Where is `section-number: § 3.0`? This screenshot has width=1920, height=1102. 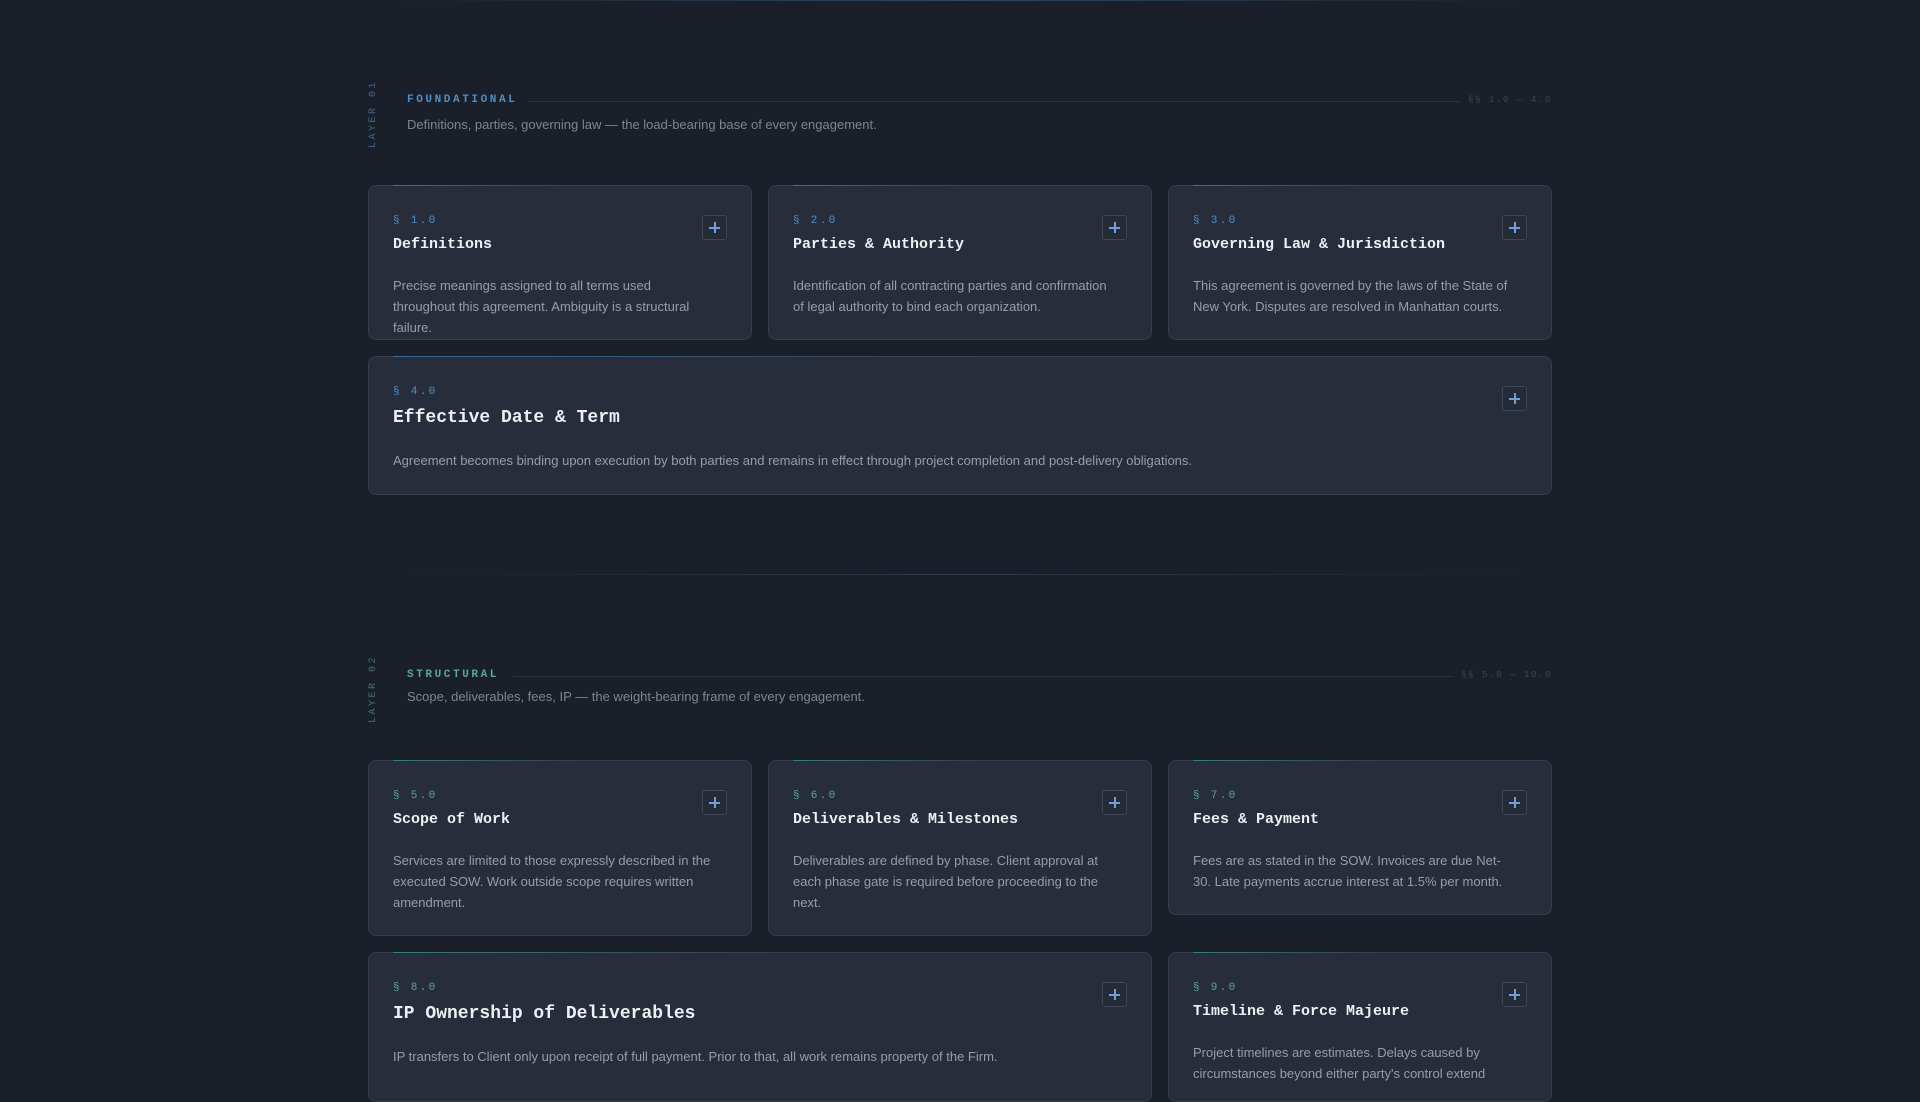 section-number: § 3.0 is located at coordinates (1215, 221).